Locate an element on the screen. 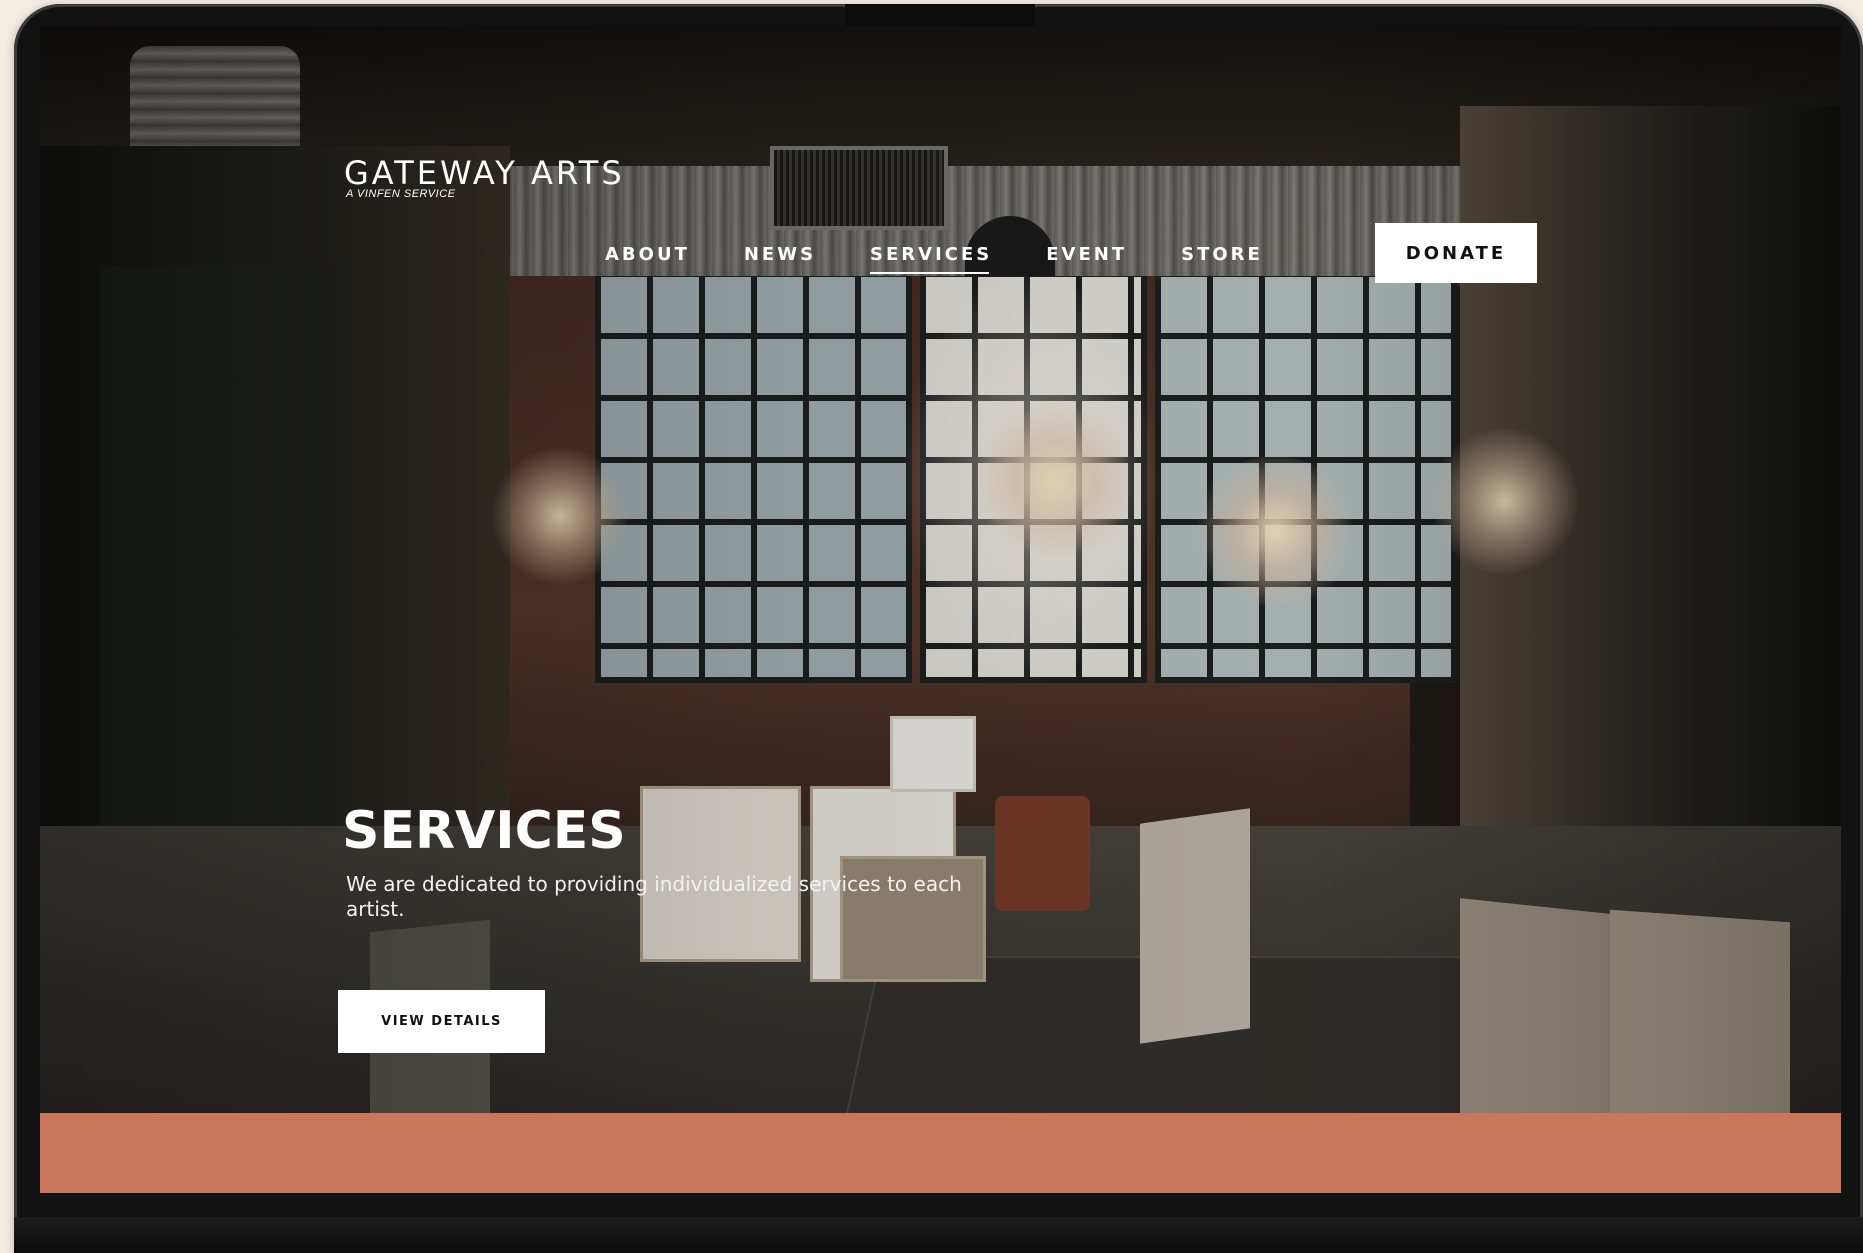 The image size is (1863, 1253). nav-item-store: STORE is located at coordinates (1222, 254).